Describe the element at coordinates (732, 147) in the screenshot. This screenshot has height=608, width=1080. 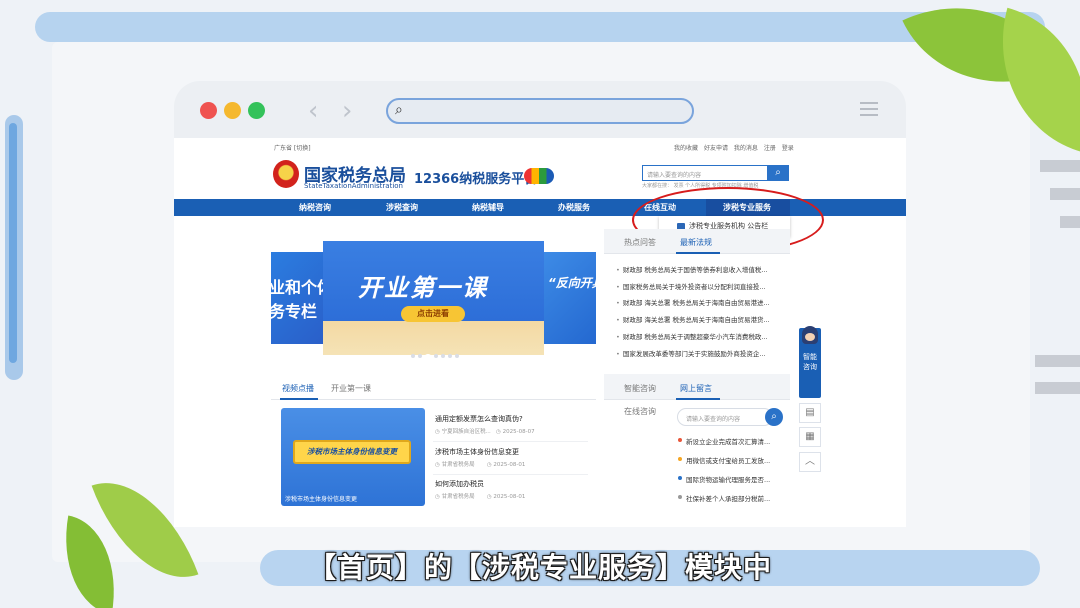
I see `top-links: 我的收藏 好友申请 我的消息 注册 登录` at that location.